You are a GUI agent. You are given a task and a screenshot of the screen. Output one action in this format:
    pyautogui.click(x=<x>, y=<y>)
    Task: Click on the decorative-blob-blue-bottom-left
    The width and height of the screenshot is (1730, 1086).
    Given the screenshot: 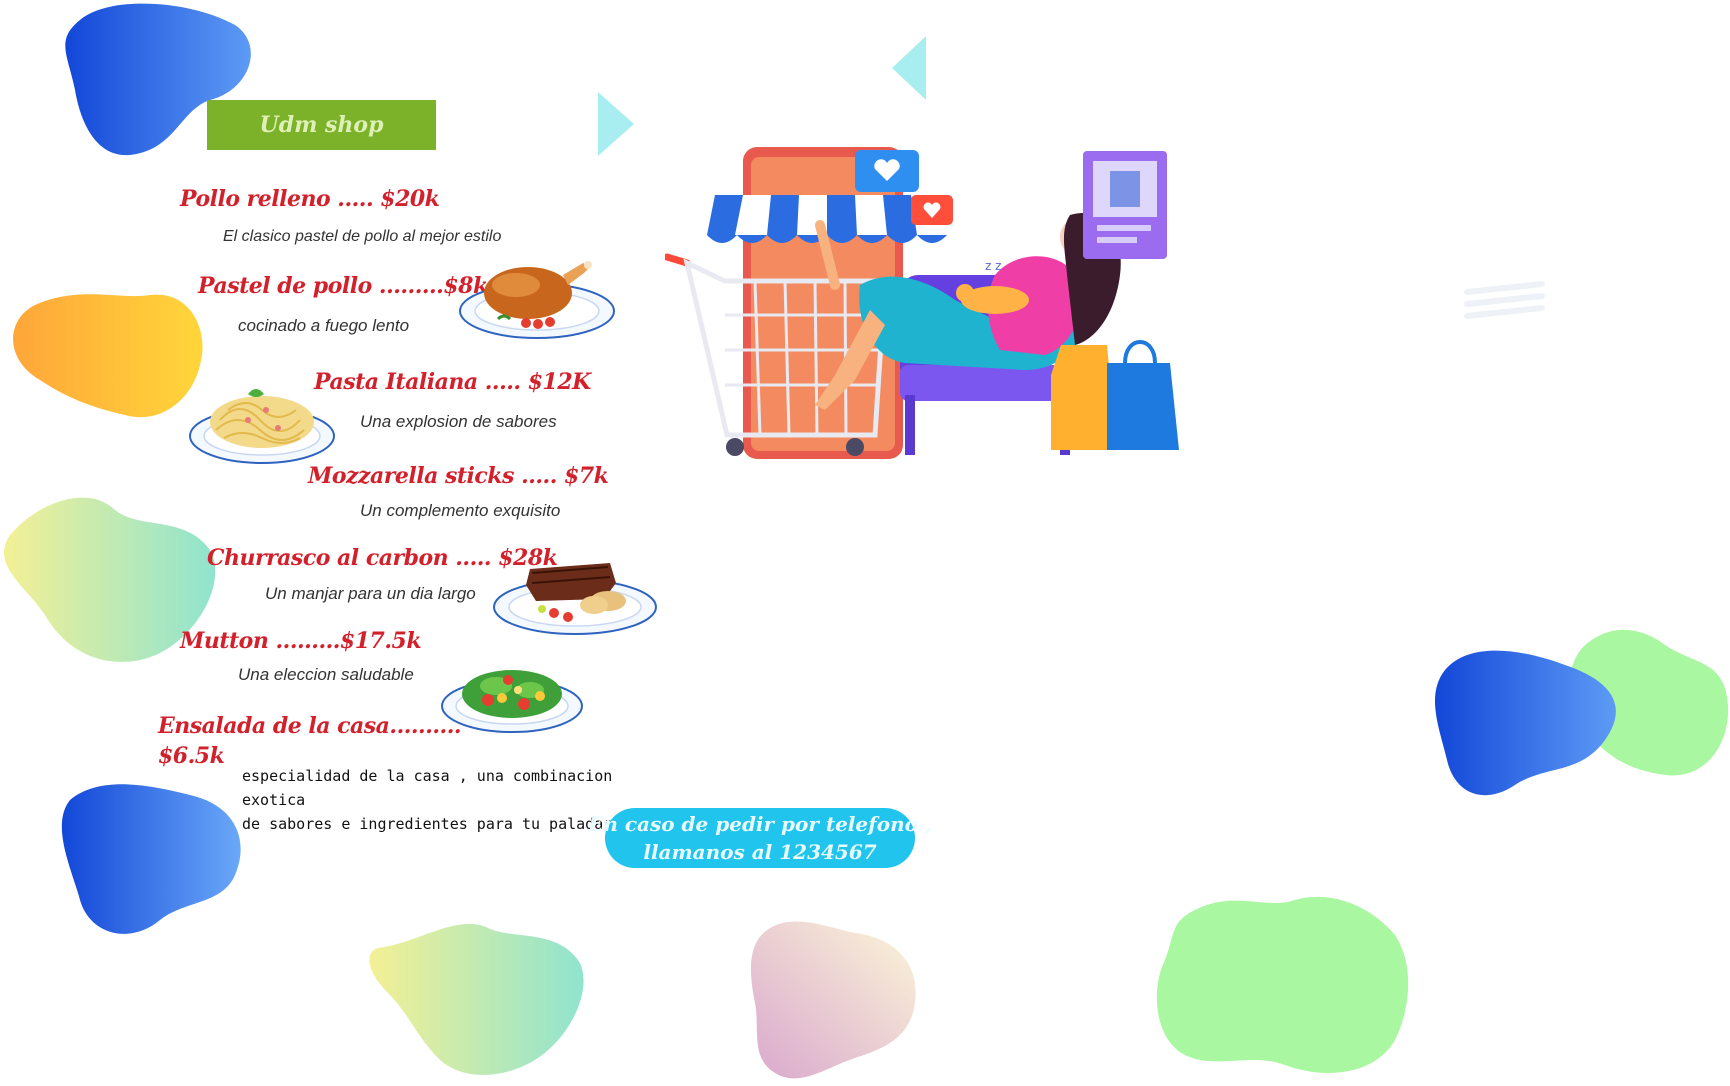 What is the action you would take?
    pyautogui.click(x=151, y=859)
    